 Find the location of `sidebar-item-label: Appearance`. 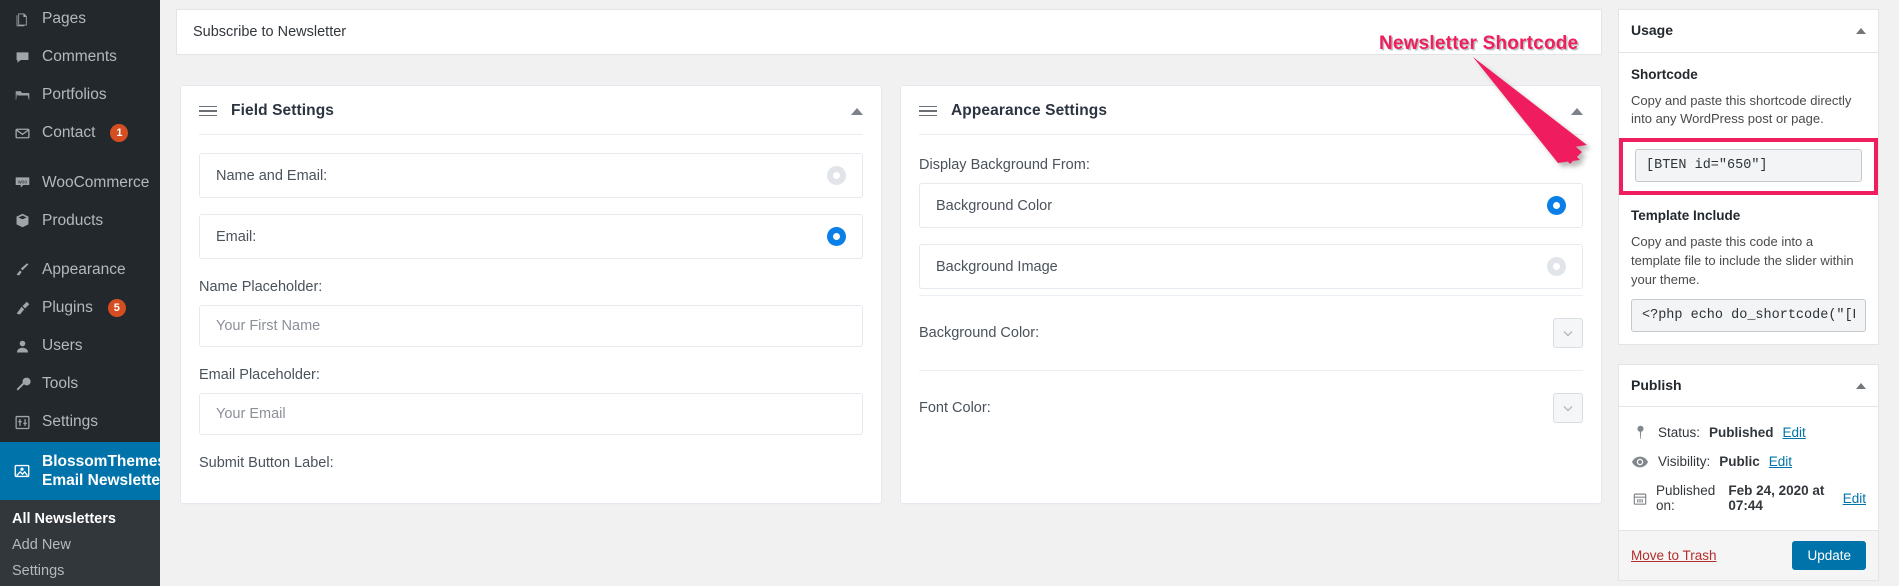

sidebar-item-label: Appearance is located at coordinates (84, 269).